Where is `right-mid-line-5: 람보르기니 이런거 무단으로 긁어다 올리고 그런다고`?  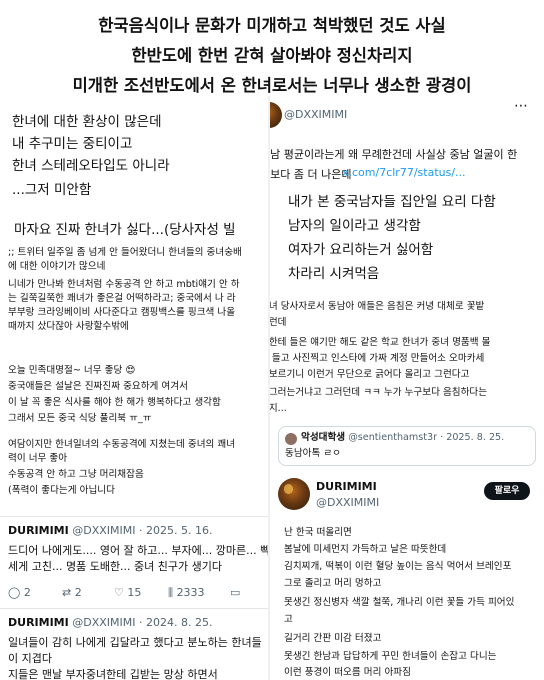 right-mid-line-5: 람보르기니 이런거 무단으로 긁어다 올리고 그런다고 is located at coordinates (370, 374).